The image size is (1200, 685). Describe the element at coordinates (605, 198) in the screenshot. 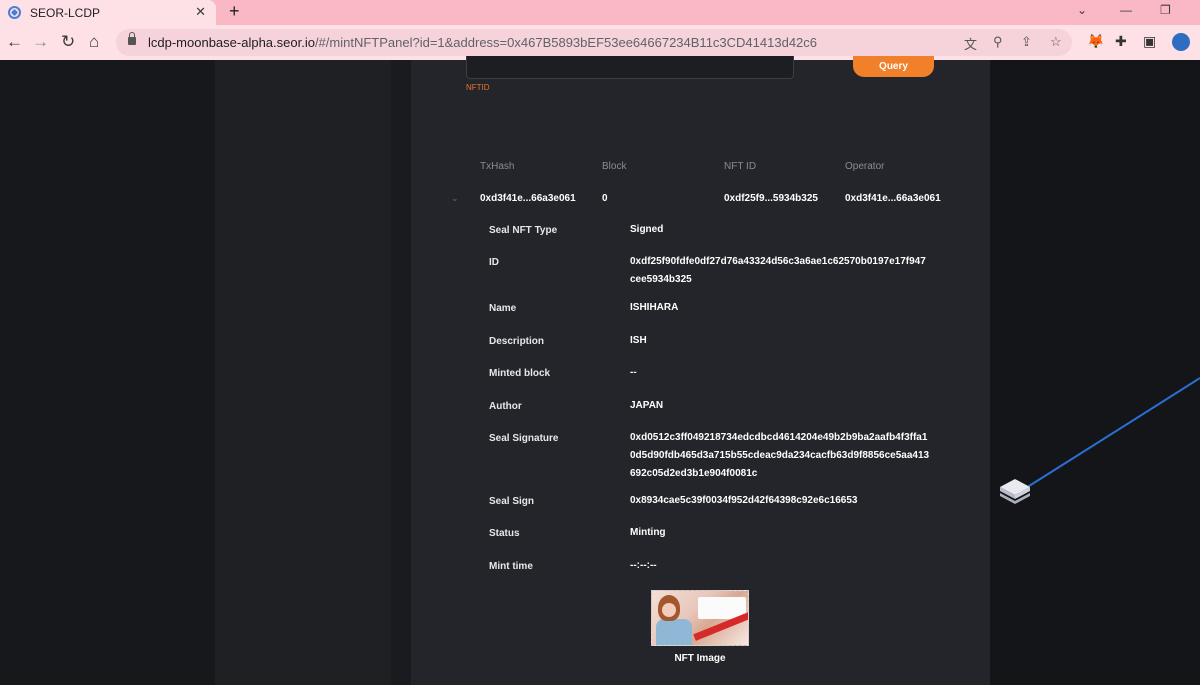

I see `cell-block: 0` at that location.